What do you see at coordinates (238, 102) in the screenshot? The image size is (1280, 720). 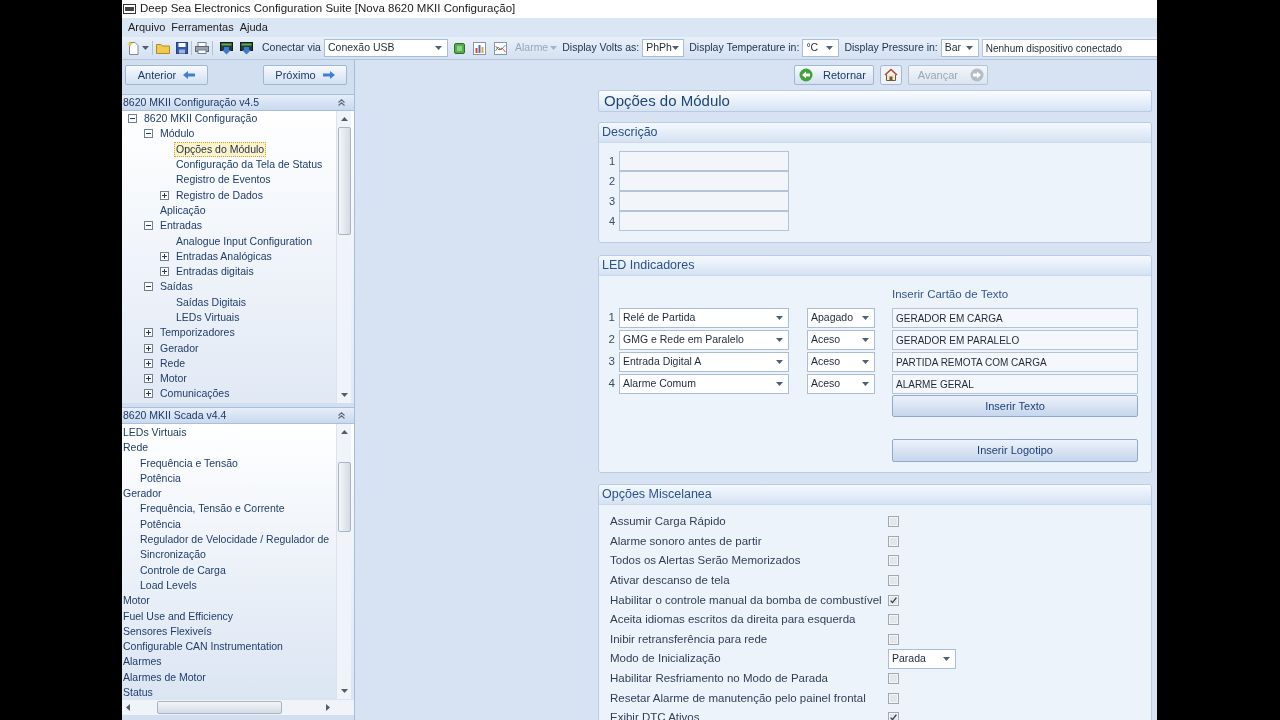 I see `panel-header: 8620 MKII Configuração v4.5` at bounding box center [238, 102].